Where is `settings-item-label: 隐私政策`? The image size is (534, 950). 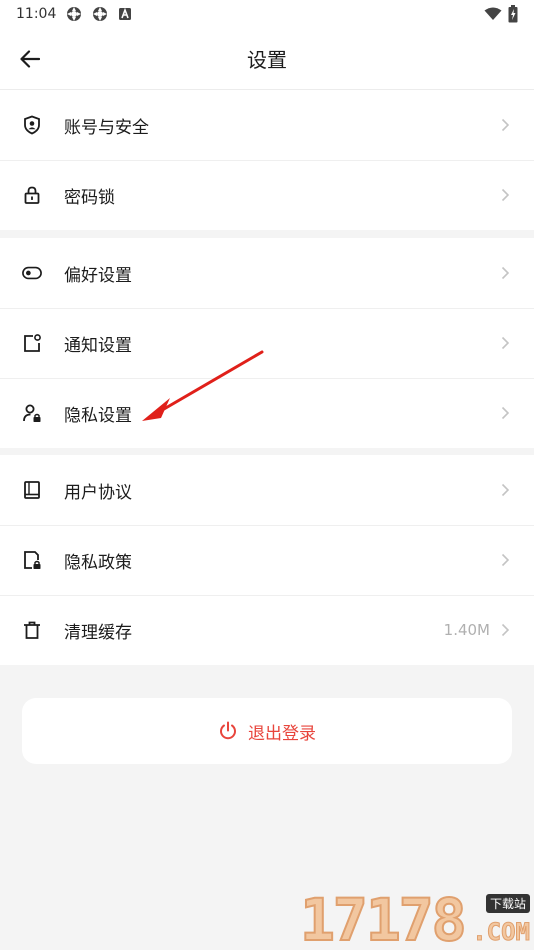 settings-item-label: 隐私政策 is located at coordinates (98, 562).